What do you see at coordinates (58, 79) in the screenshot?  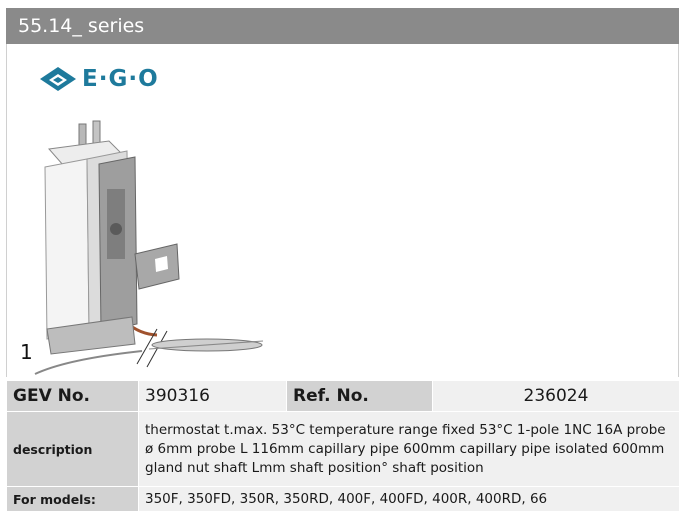 I see `ego-logo-icon` at bounding box center [58, 79].